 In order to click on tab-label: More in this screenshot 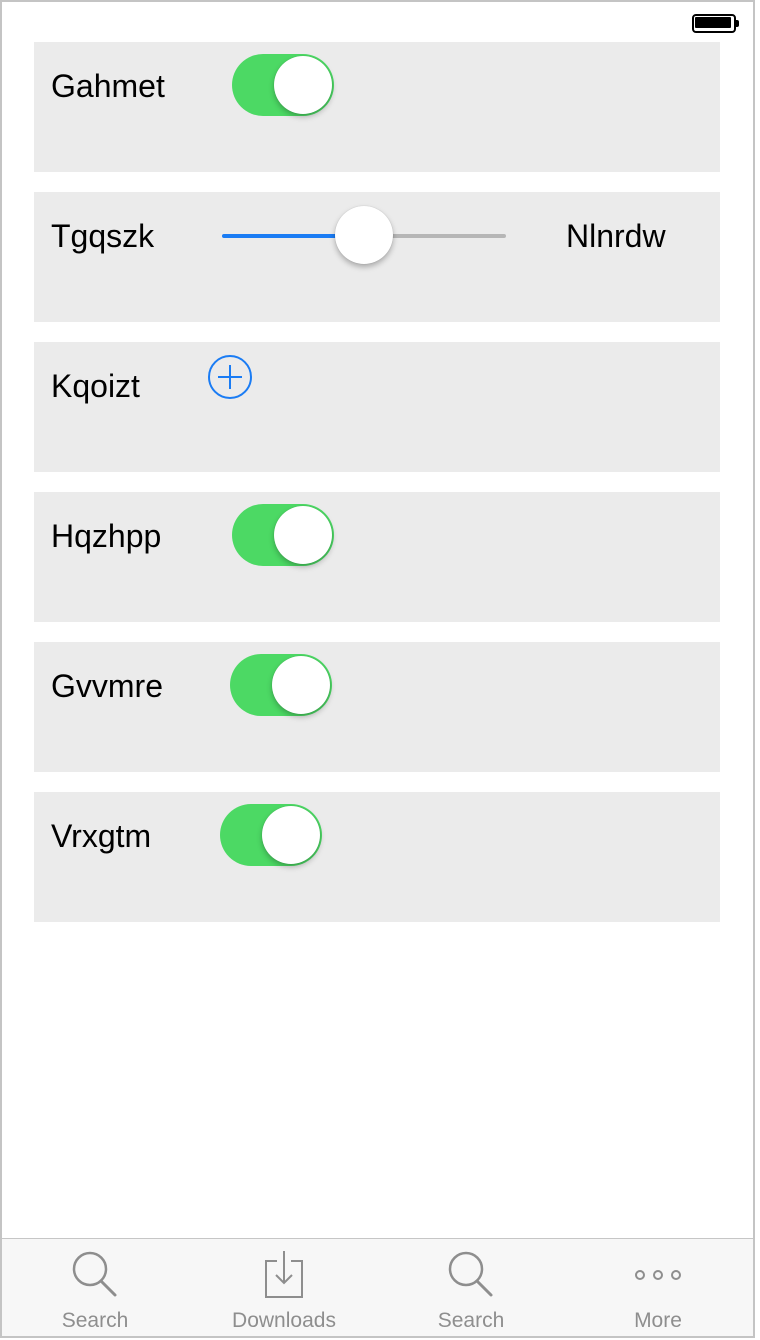, I will do `click(658, 1320)`.